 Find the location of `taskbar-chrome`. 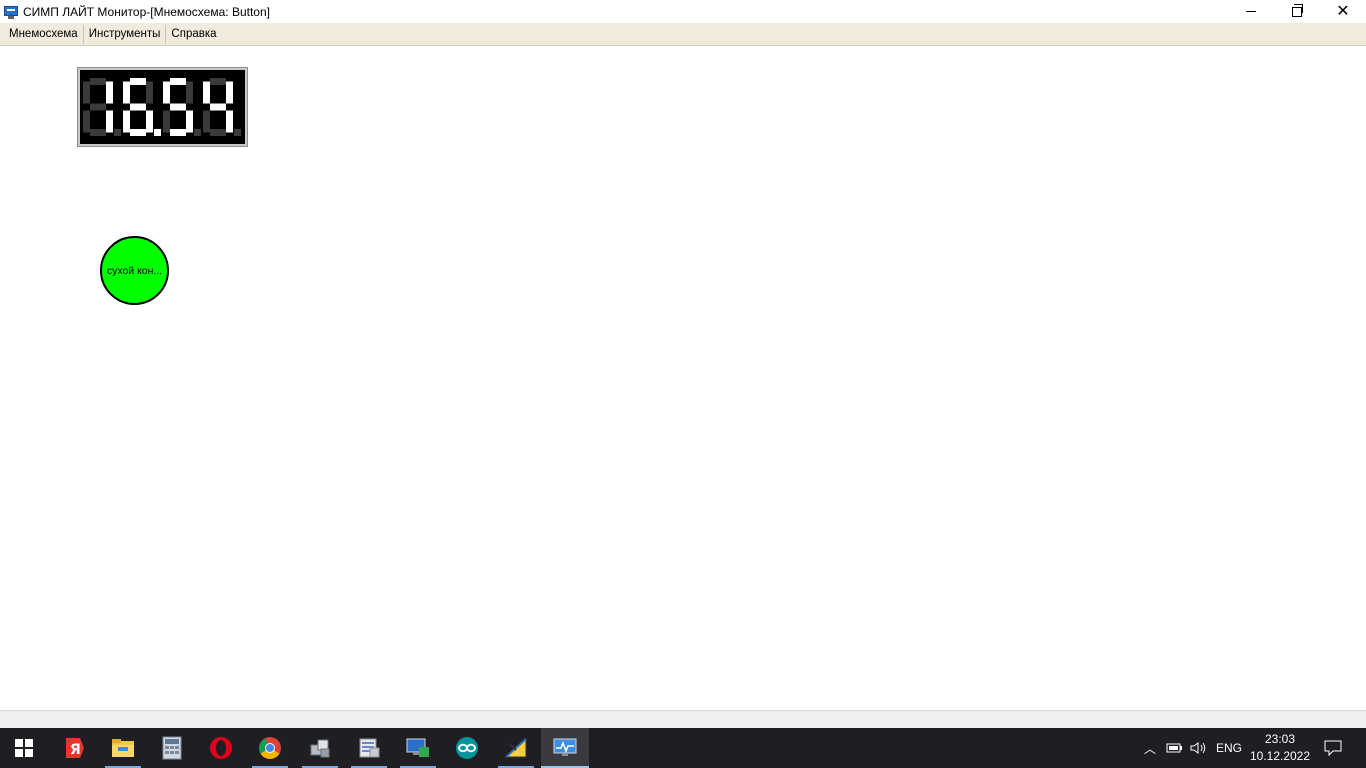

taskbar-chrome is located at coordinates (270, 748).